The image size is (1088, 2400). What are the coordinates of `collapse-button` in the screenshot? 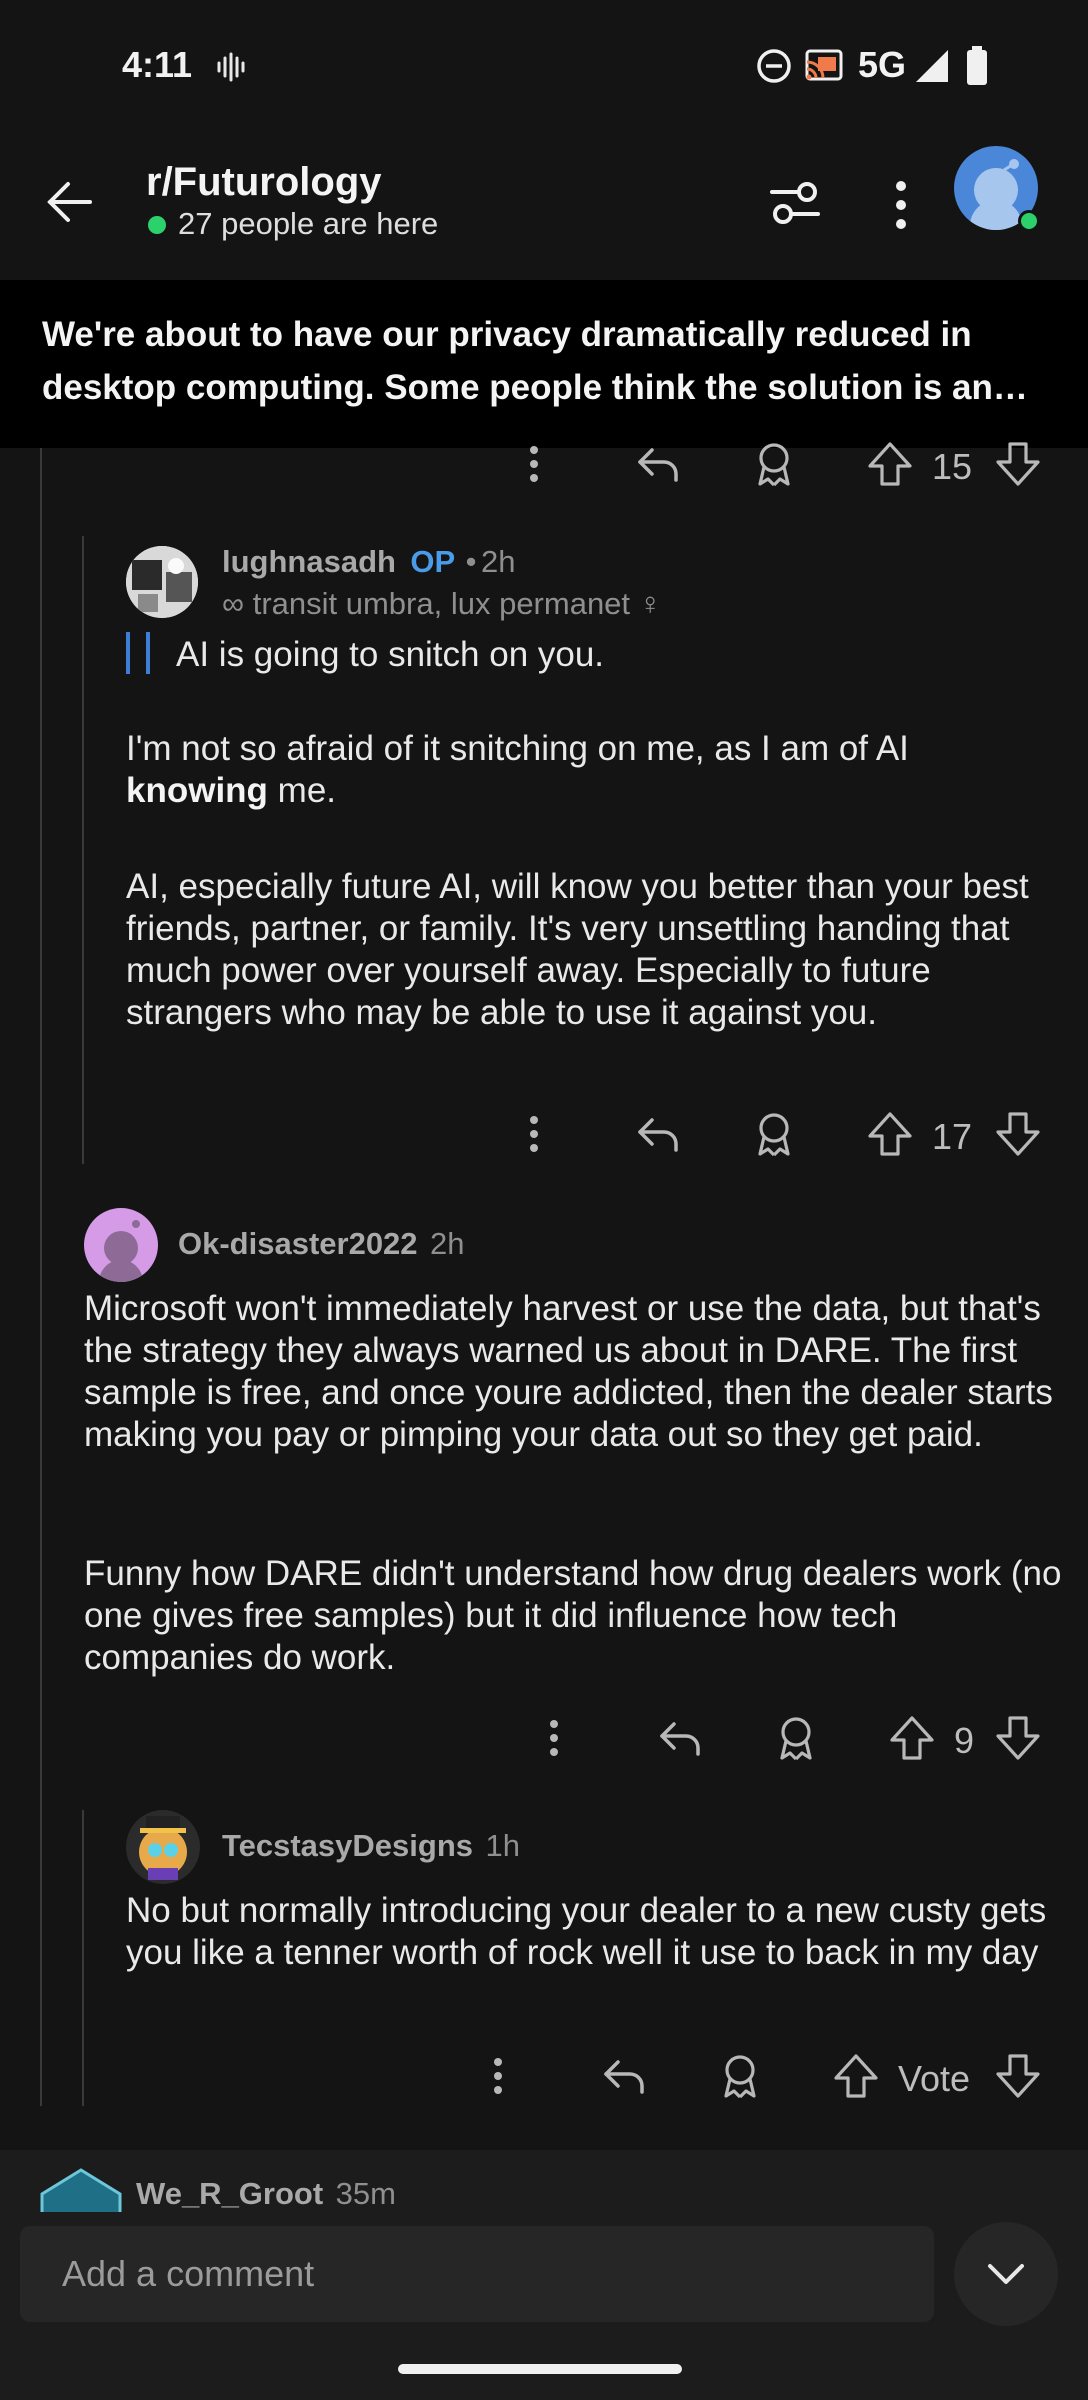 It's located at (1006, 2274).